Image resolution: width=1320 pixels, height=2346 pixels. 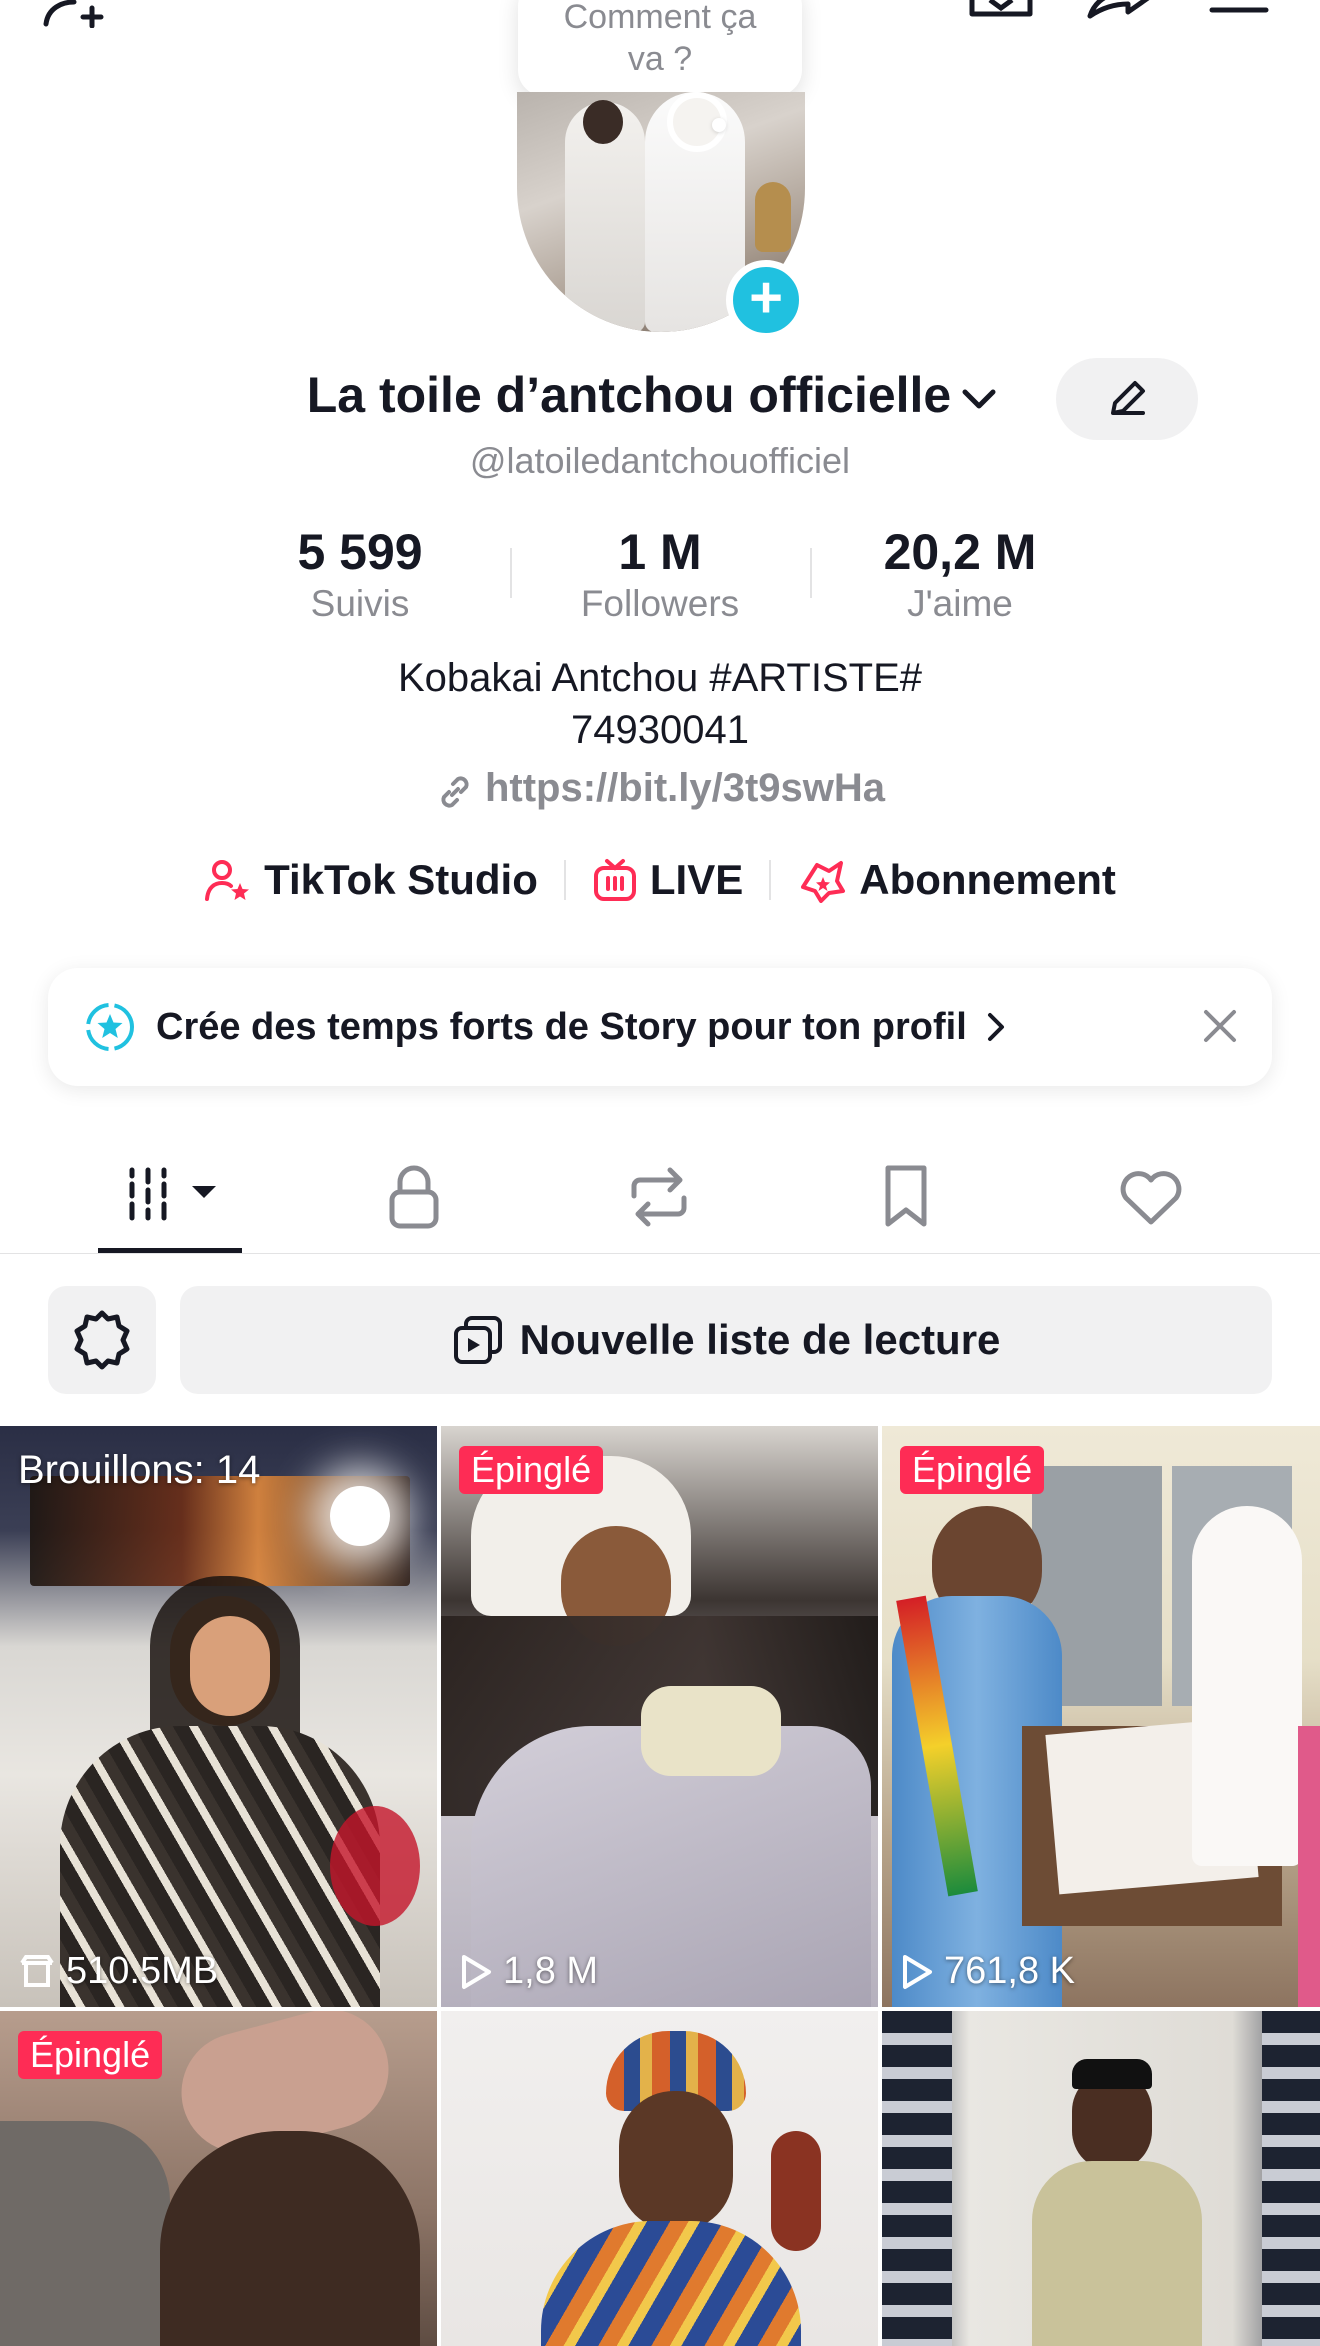 What do you see at coordinates (401, 879) in the screenshot?
I see `tiktok-studio-label: TikTok Studio` at bounding box center [401, 879].